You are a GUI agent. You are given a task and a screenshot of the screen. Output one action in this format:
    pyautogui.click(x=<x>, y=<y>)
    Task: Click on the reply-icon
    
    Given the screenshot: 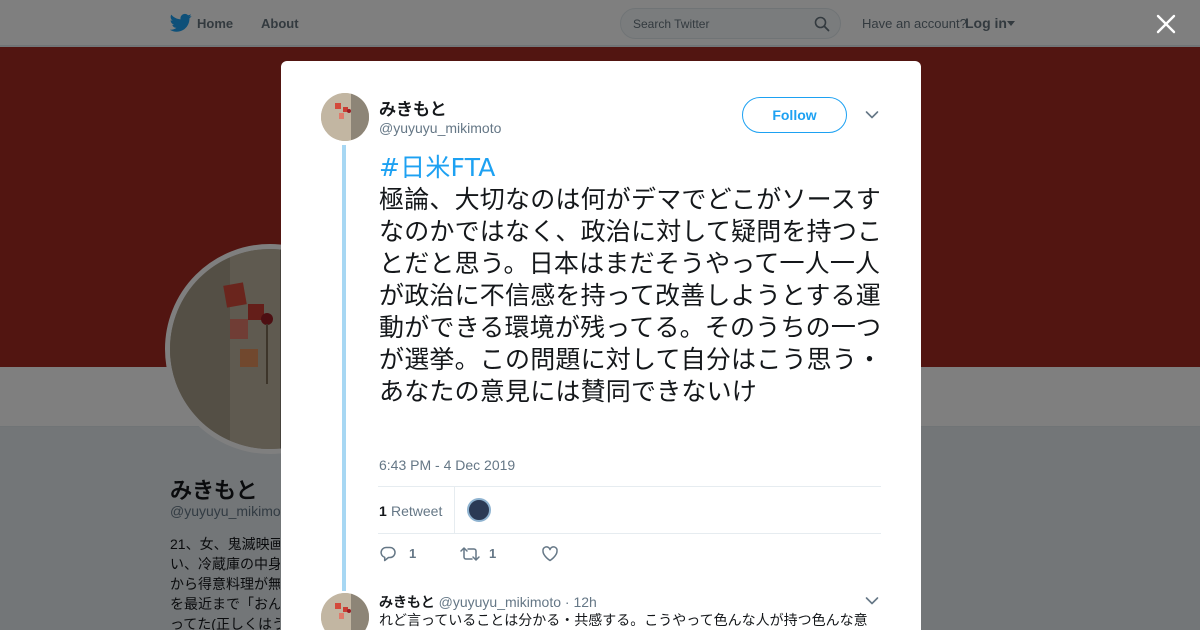 What is the action you would take?
    pyautogui.click(x=388, y=554)
    